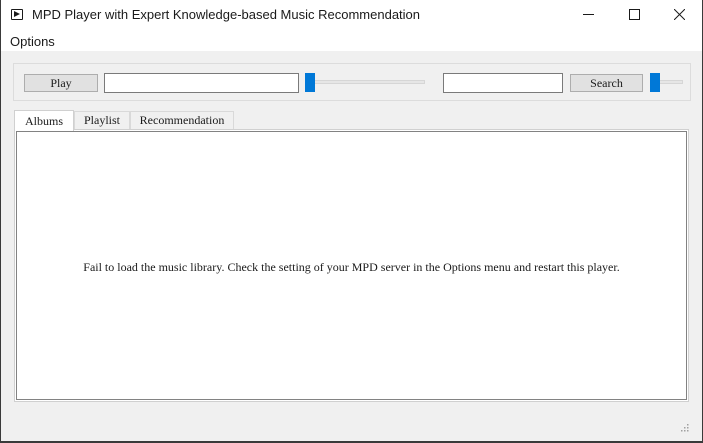 Image resolution: width=703 pixels, height=443 pixels. Describe the element at coordinates (351, 41) in the screenshot. I see `menu-bar: Options` at that location.